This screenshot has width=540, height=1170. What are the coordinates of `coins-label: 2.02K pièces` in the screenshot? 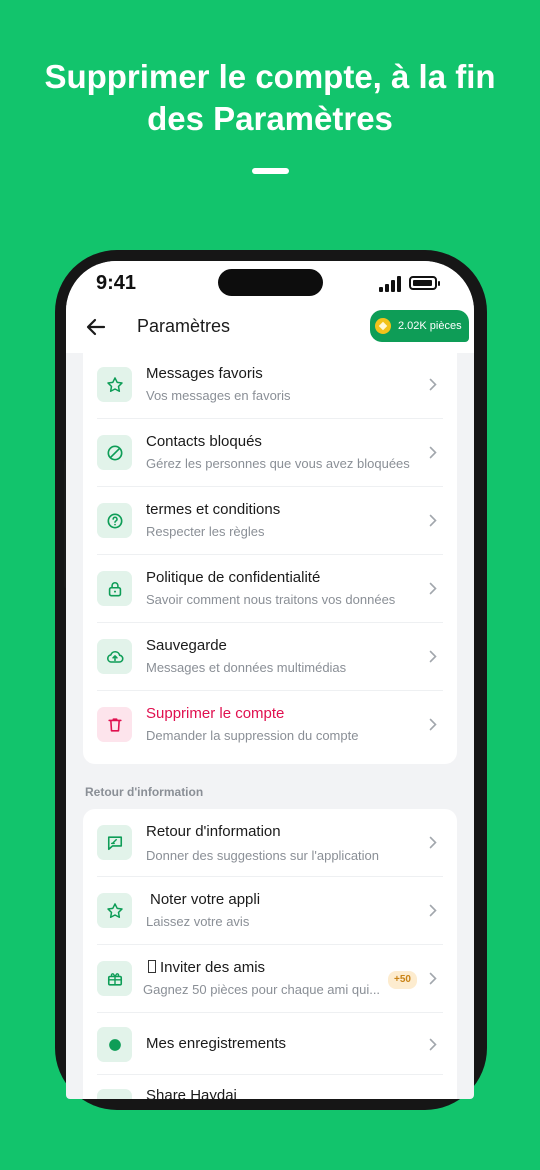 It's located at (430, 326).